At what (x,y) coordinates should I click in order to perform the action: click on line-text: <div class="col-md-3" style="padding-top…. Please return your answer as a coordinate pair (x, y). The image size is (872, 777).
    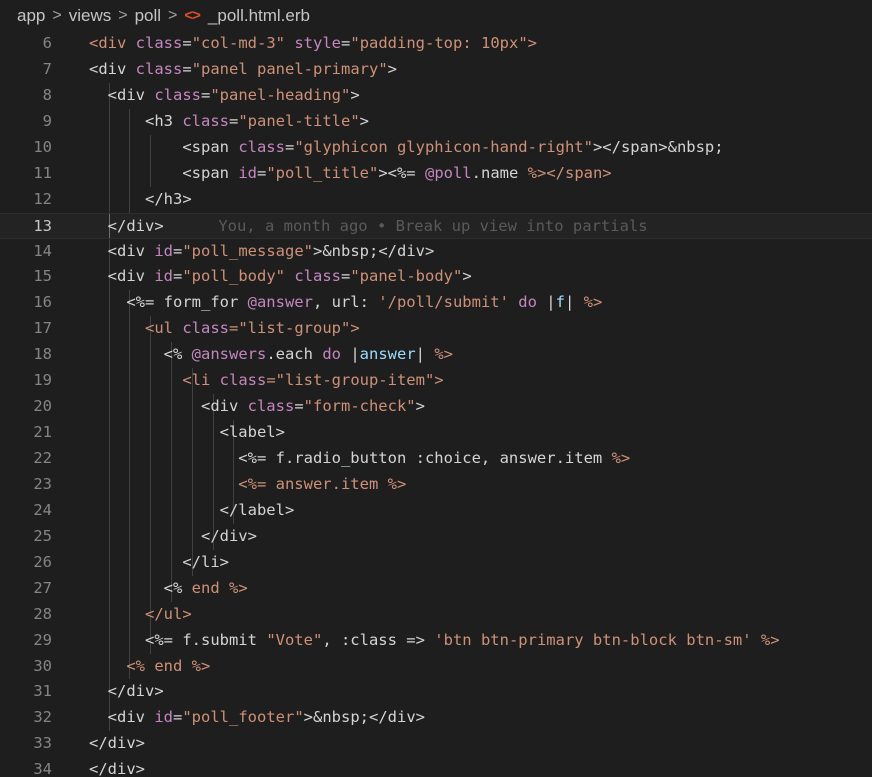
    Looking at the image, I should click on (313, 44).